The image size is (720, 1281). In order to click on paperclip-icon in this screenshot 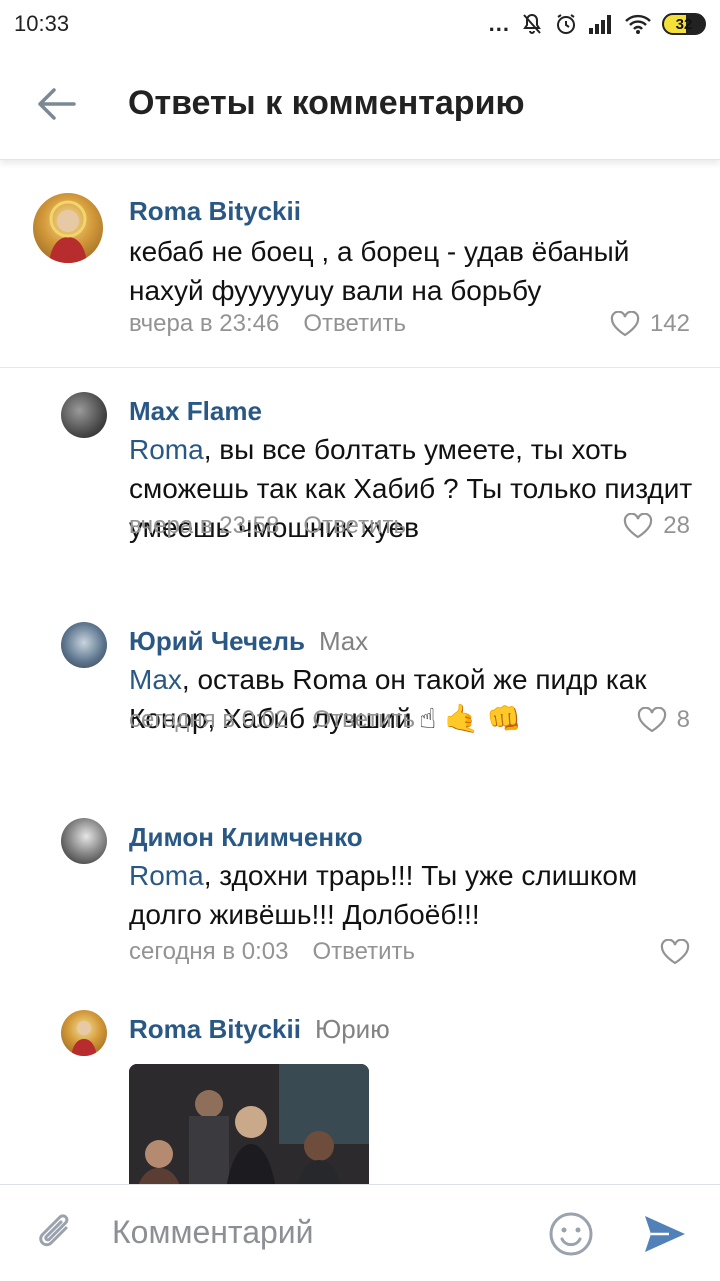, I will do `click(54, 1229)`.